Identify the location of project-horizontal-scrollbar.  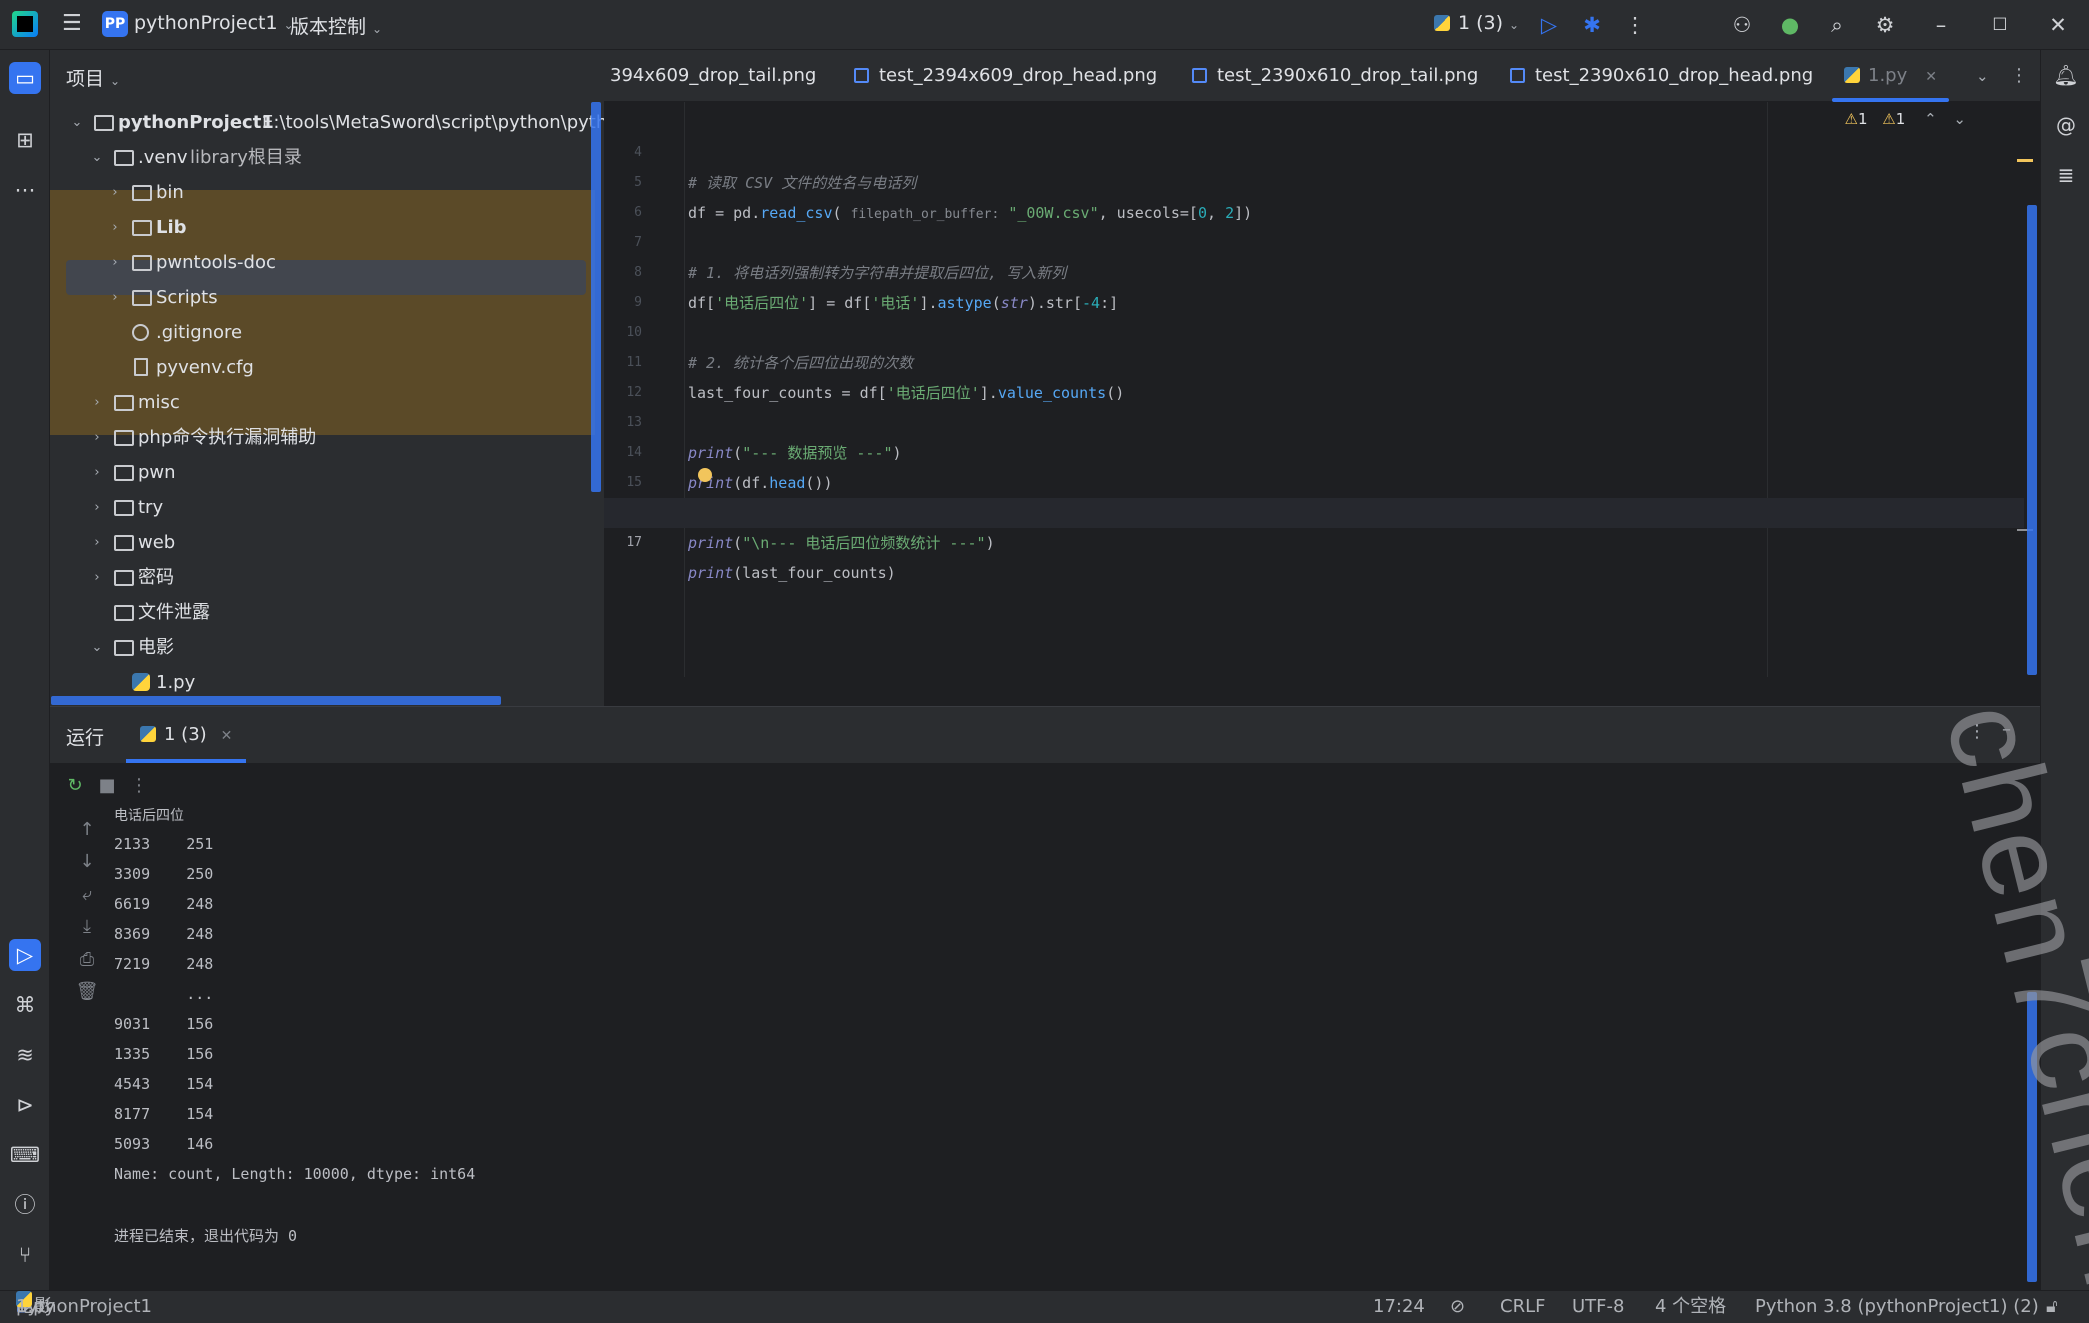
(276, 700).